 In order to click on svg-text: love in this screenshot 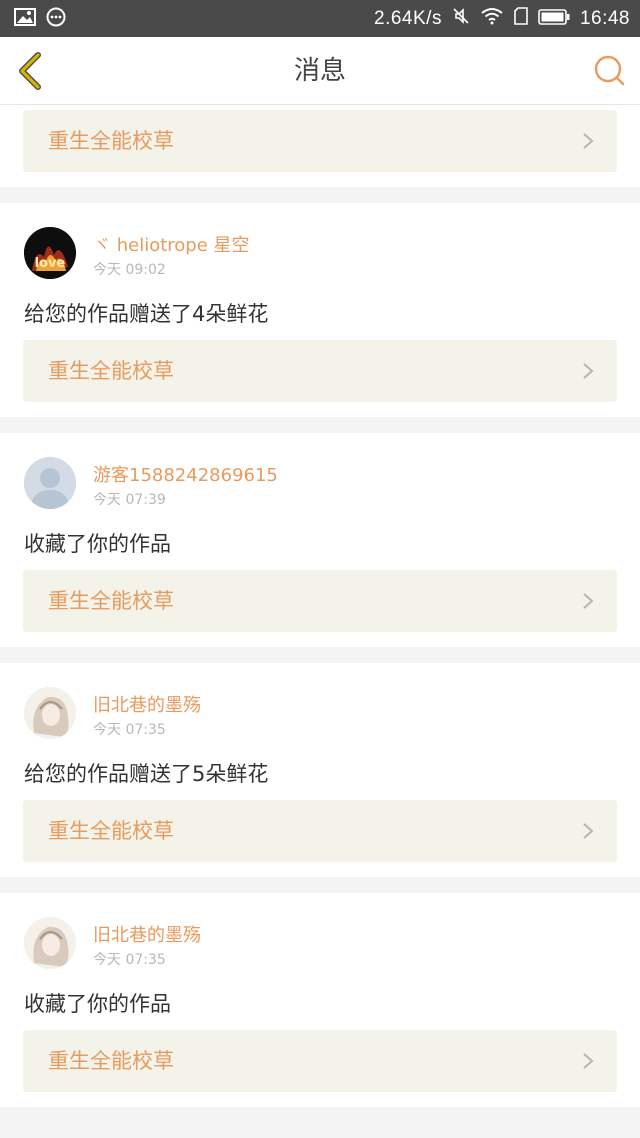, I will do `click(50, 263)`.